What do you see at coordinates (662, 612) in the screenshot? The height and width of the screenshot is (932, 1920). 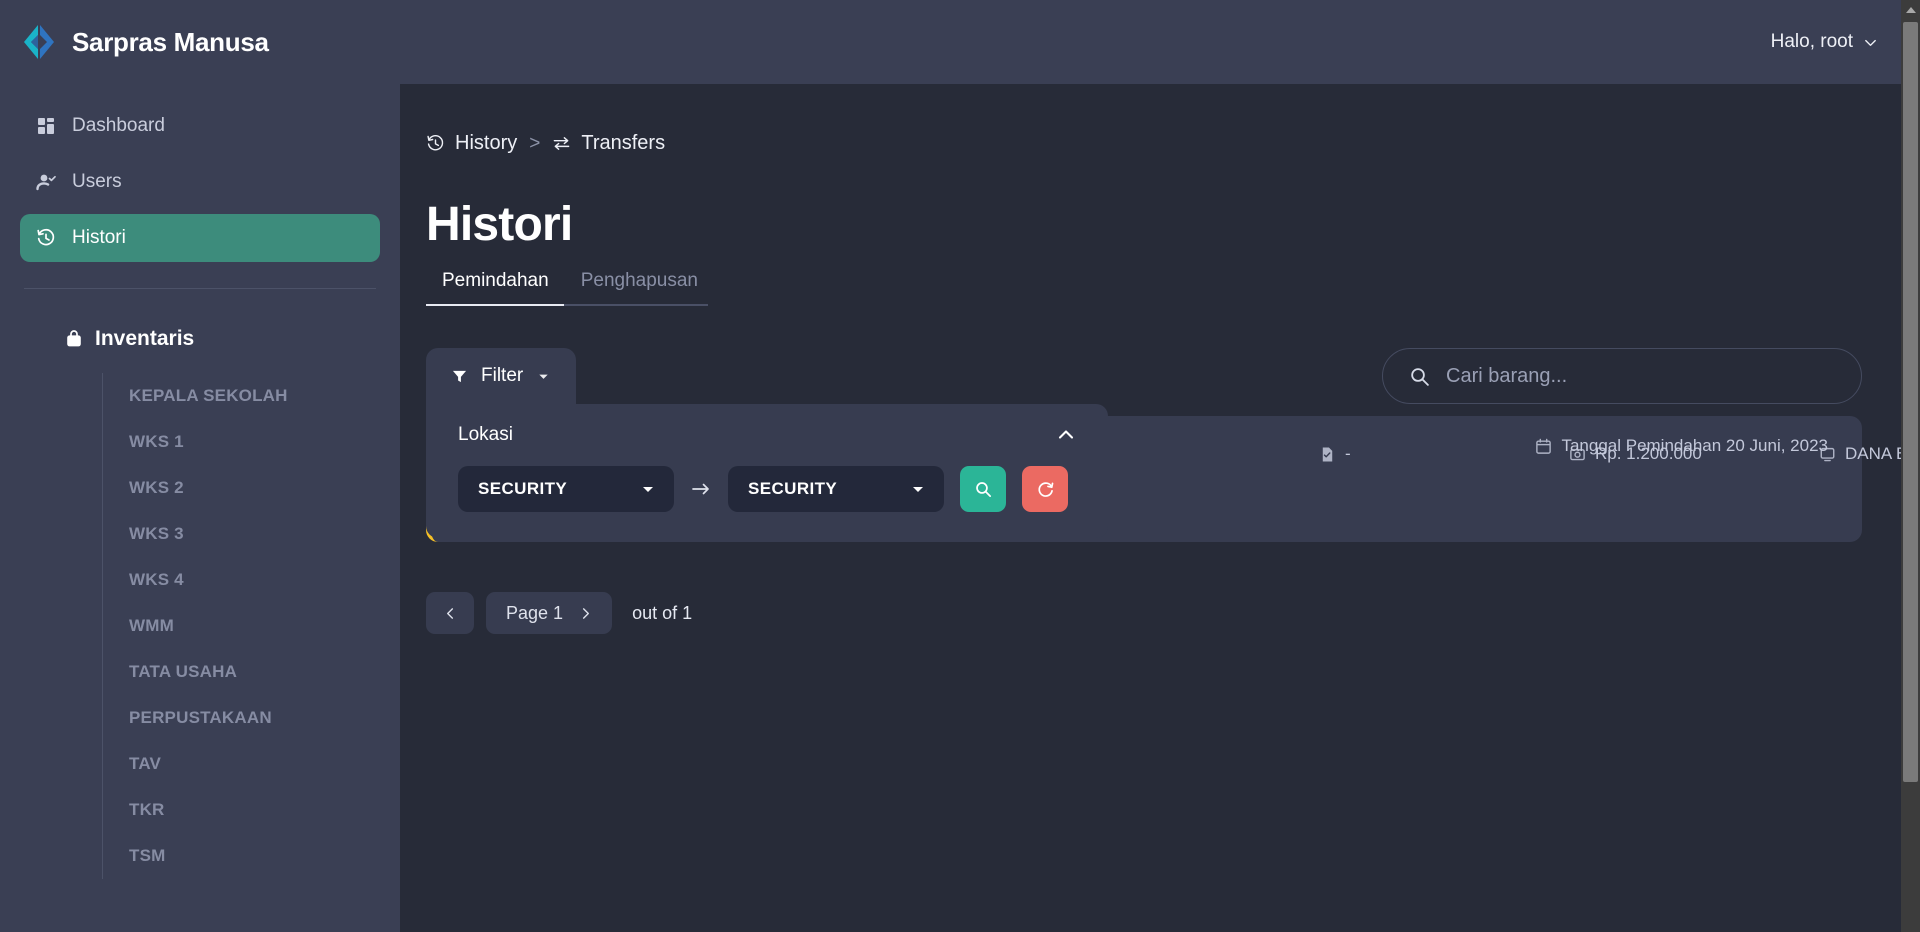 I see `page-total-label: out of 1` at bounding box center [662, 612].